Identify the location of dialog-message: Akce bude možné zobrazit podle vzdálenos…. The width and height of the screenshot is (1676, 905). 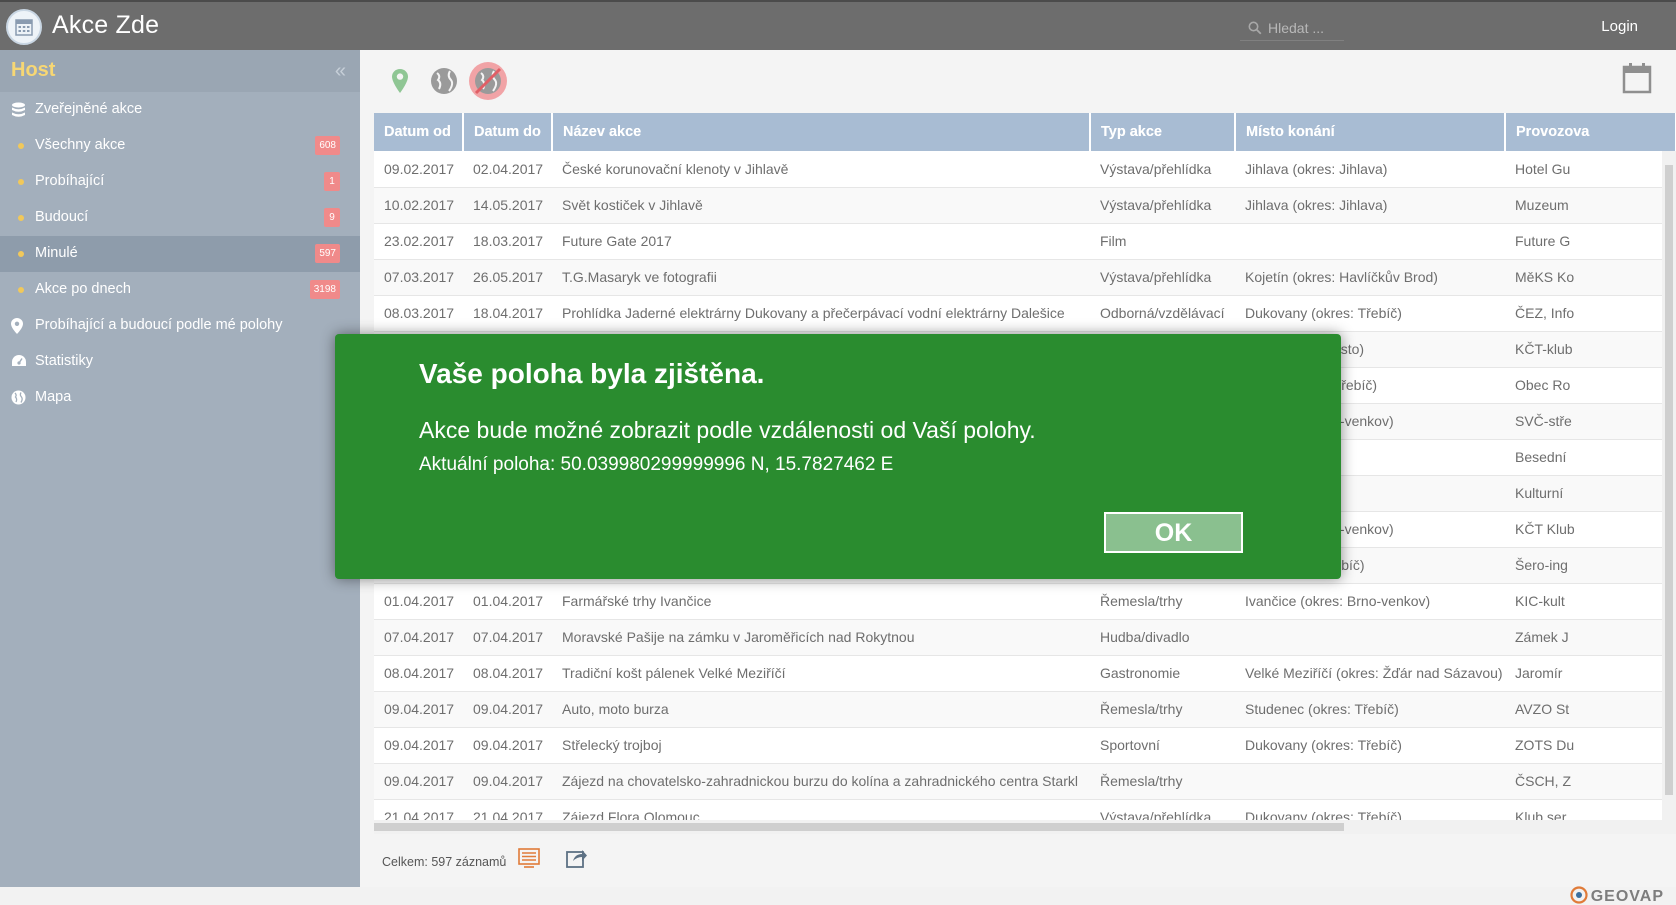
(727, 430).